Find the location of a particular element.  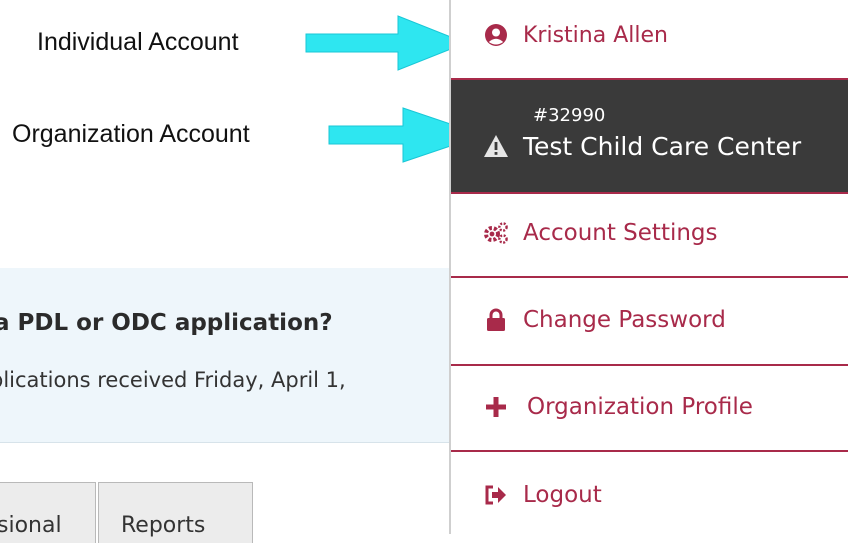

announcement-body: plications received Friday, April 1, is located at coordinates (173, 380).